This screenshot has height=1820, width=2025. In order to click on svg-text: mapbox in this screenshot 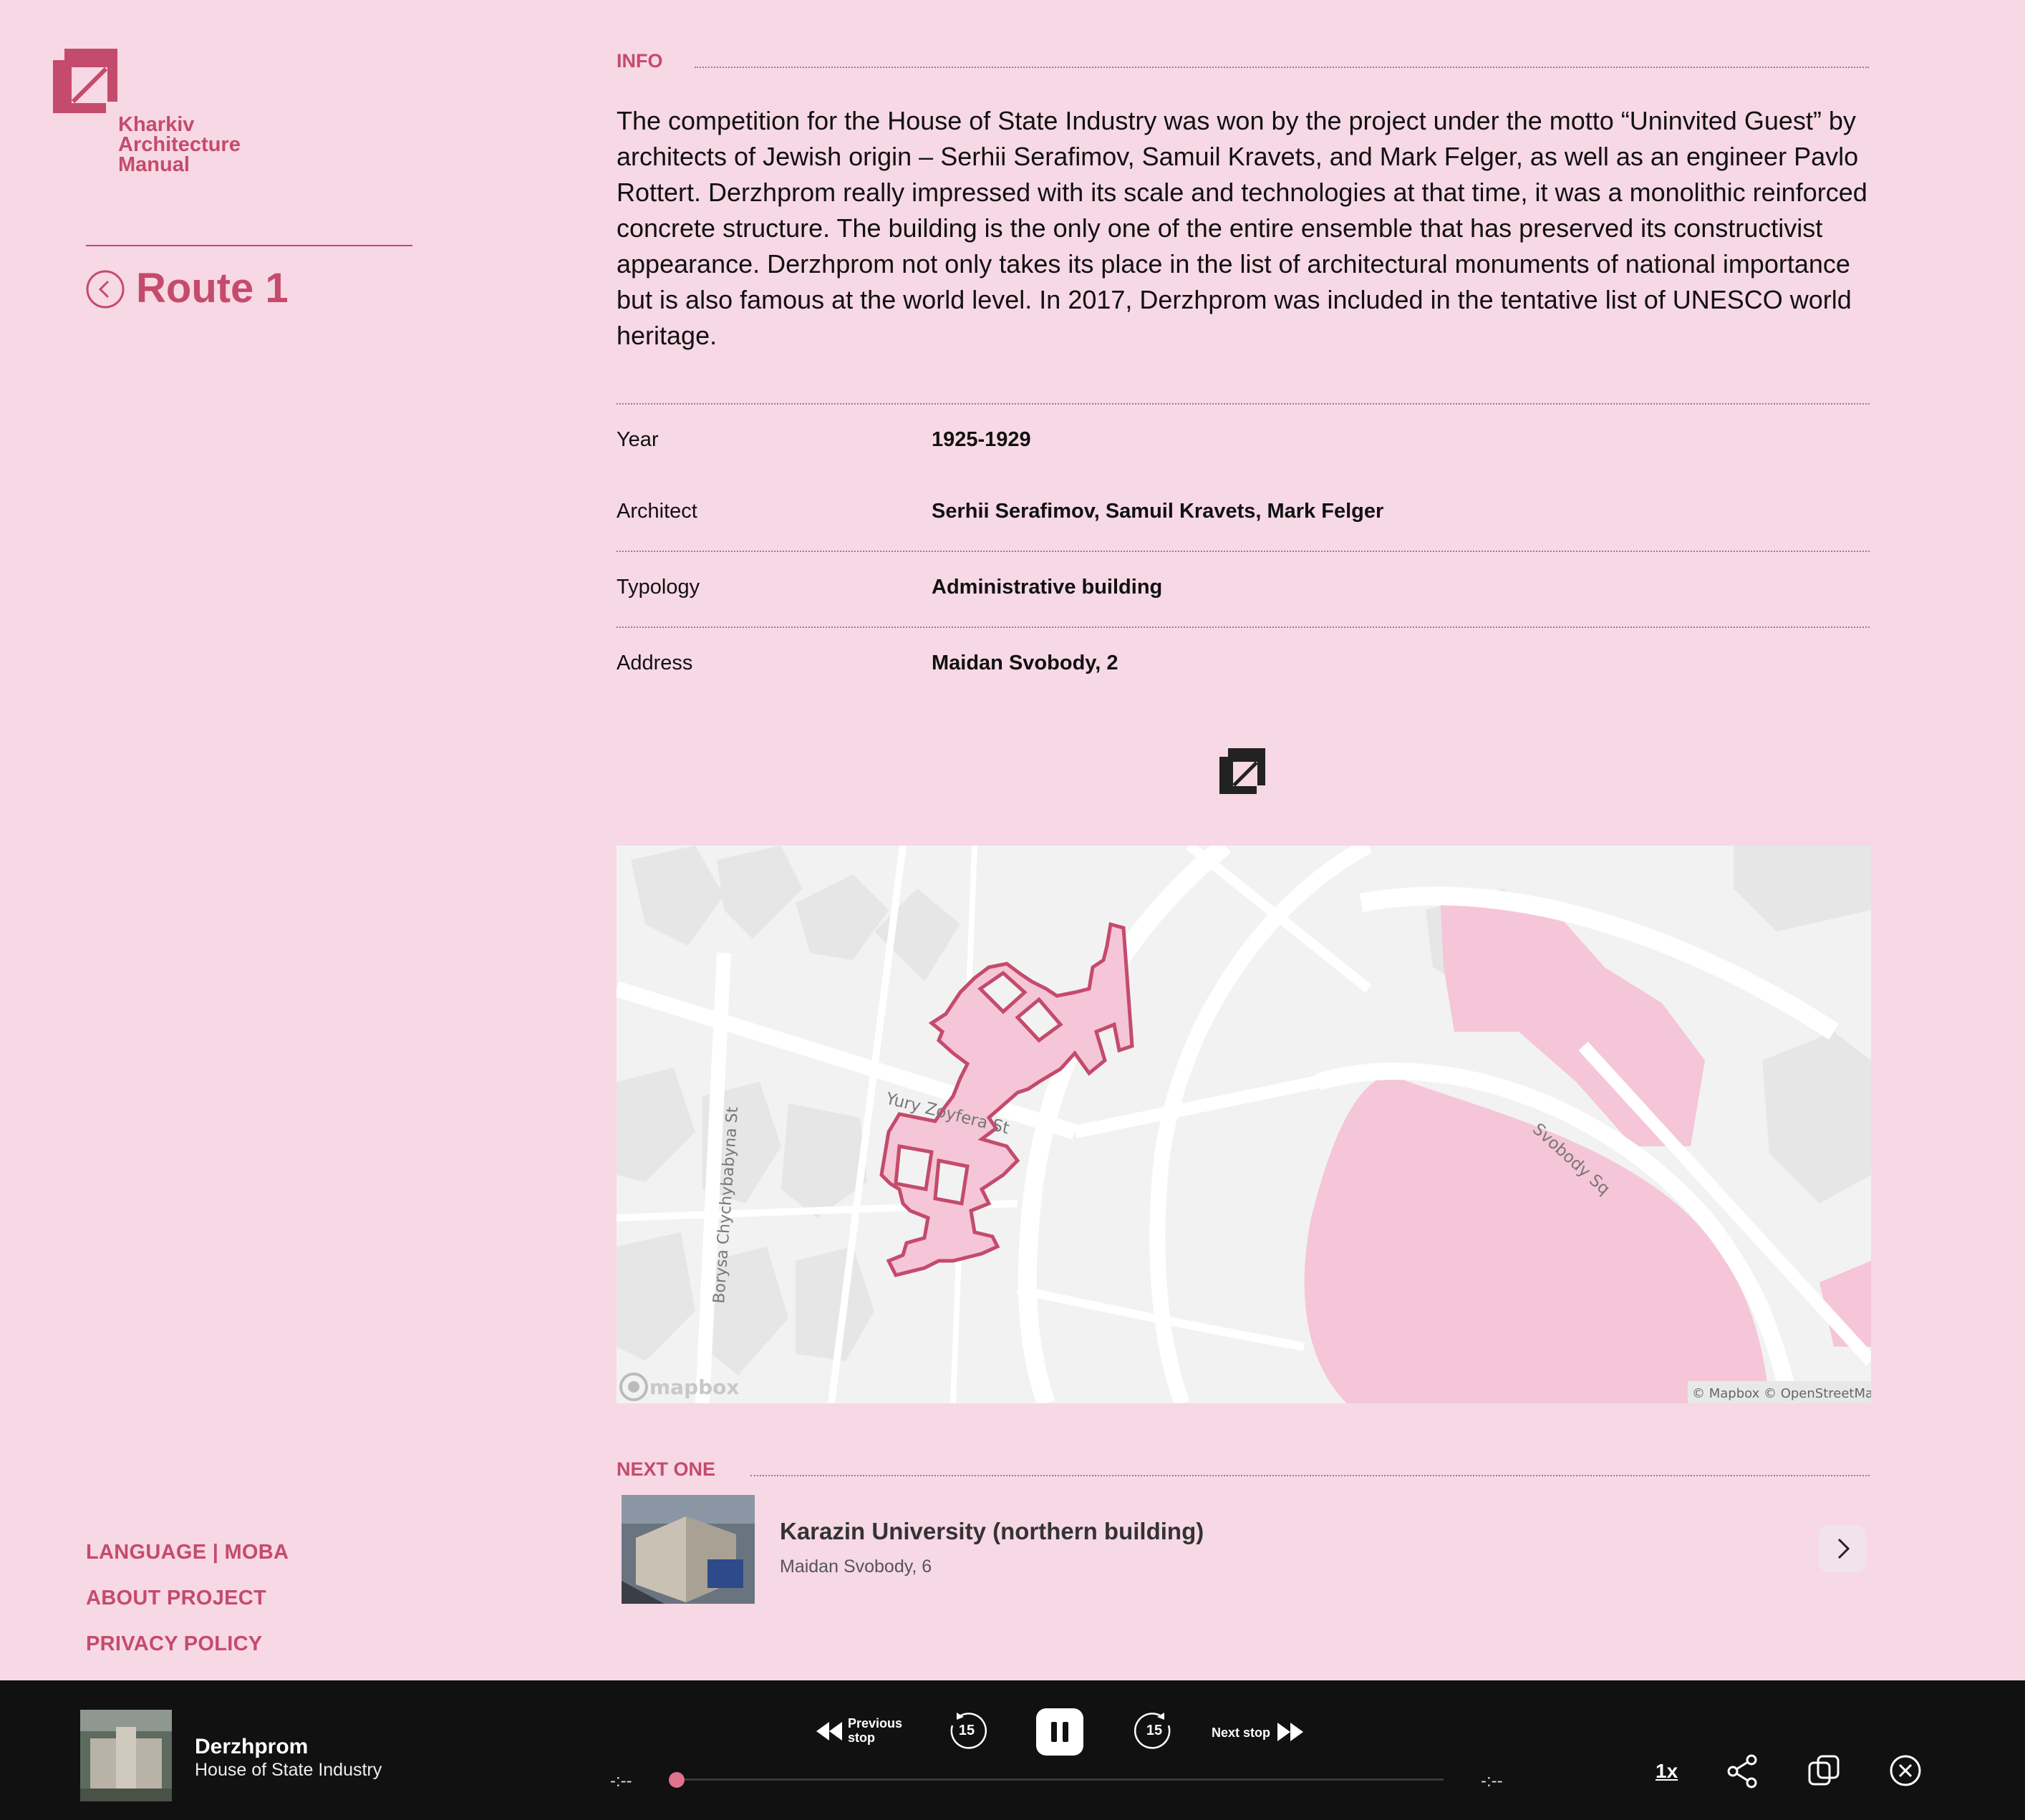, I will do `click(694, 1387)`.